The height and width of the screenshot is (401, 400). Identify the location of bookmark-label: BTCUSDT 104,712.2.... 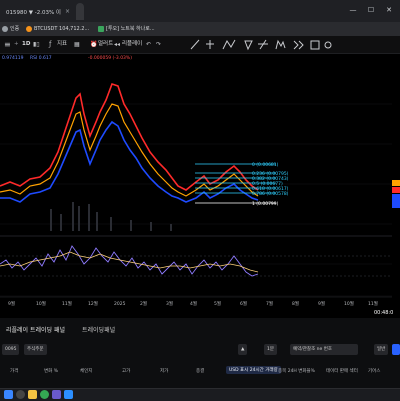
(62, 29).